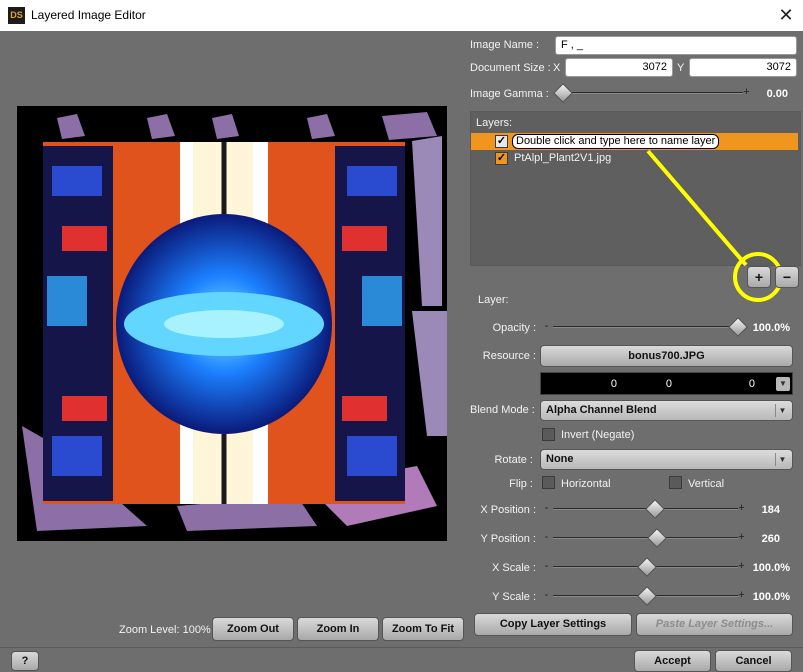  Describe the element at coordinates (165, 630) in the screenshot. I see `zoom-level-label: Zoom Level: 100%` at that location.